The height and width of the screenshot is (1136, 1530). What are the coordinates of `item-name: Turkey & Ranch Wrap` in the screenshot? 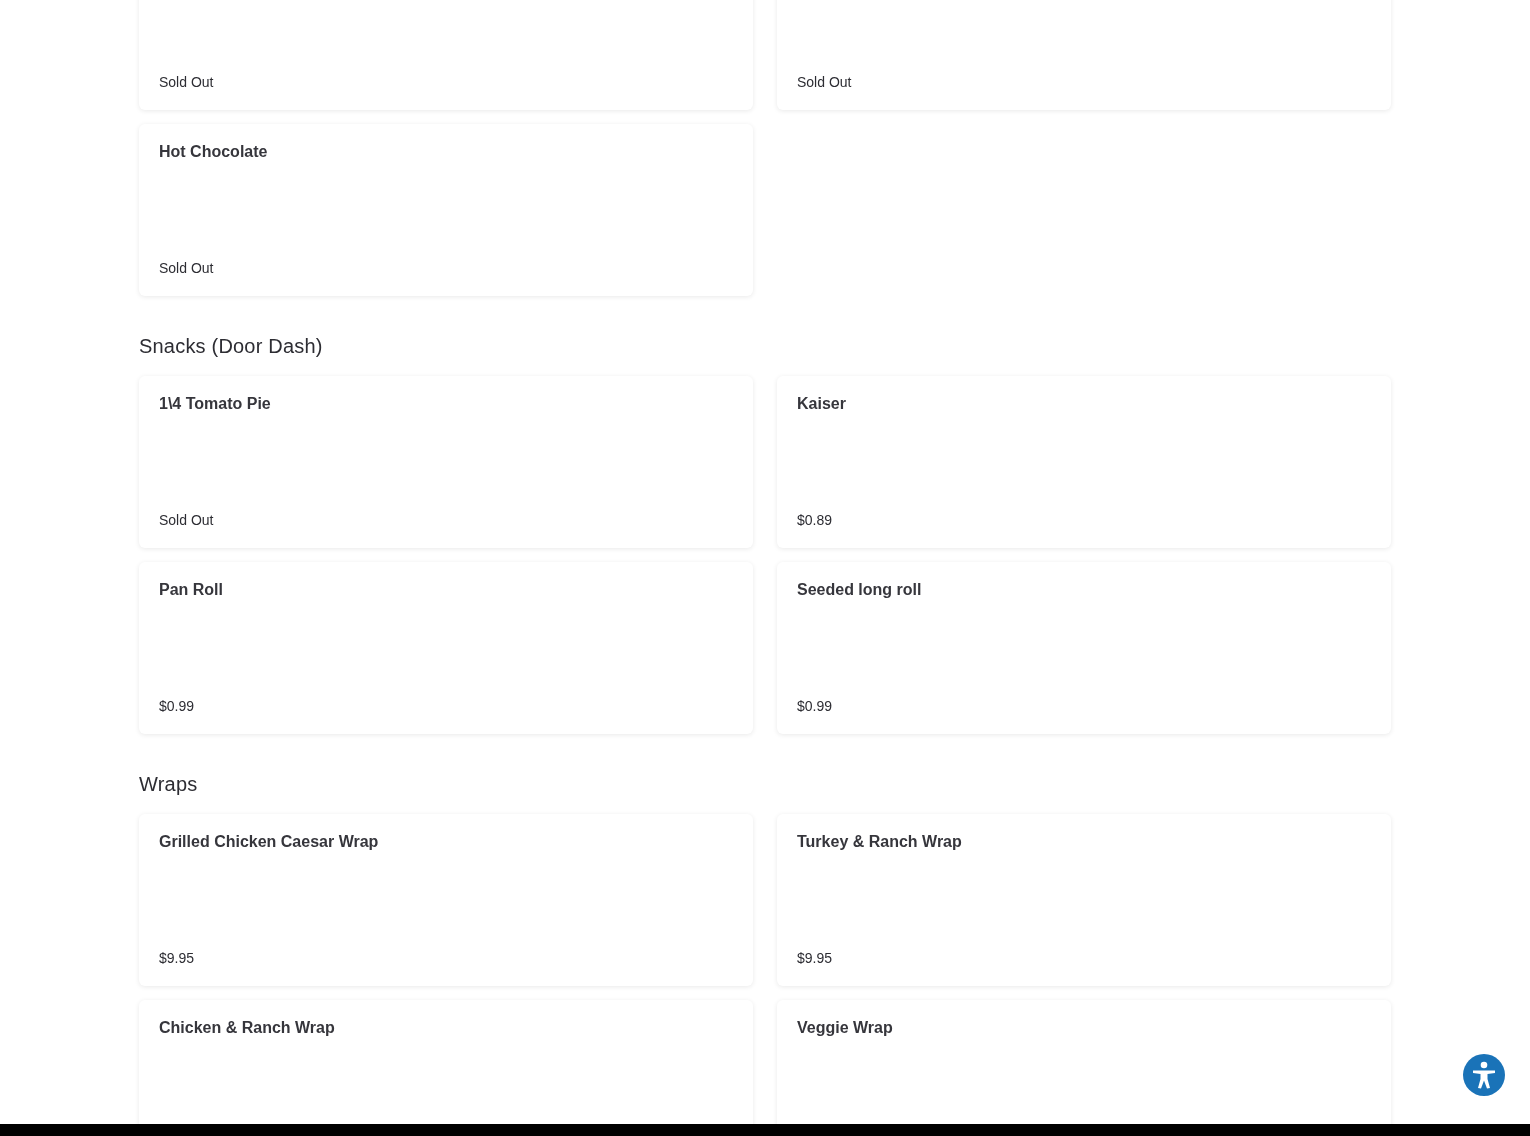 It's located at (879, 841).